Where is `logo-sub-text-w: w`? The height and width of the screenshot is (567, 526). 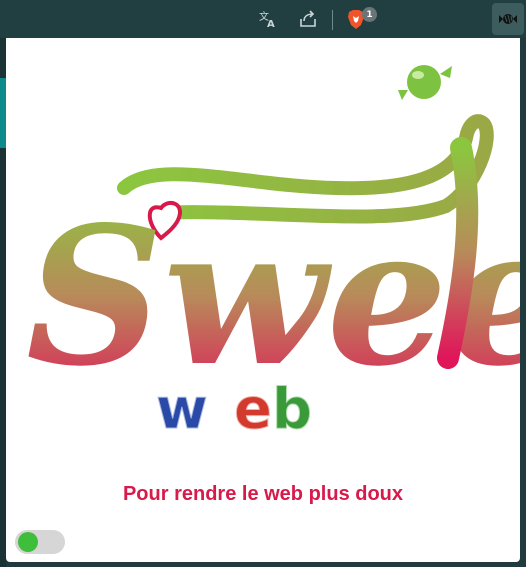
logo-sub-text-w: w is located at coordinates (182, 409).